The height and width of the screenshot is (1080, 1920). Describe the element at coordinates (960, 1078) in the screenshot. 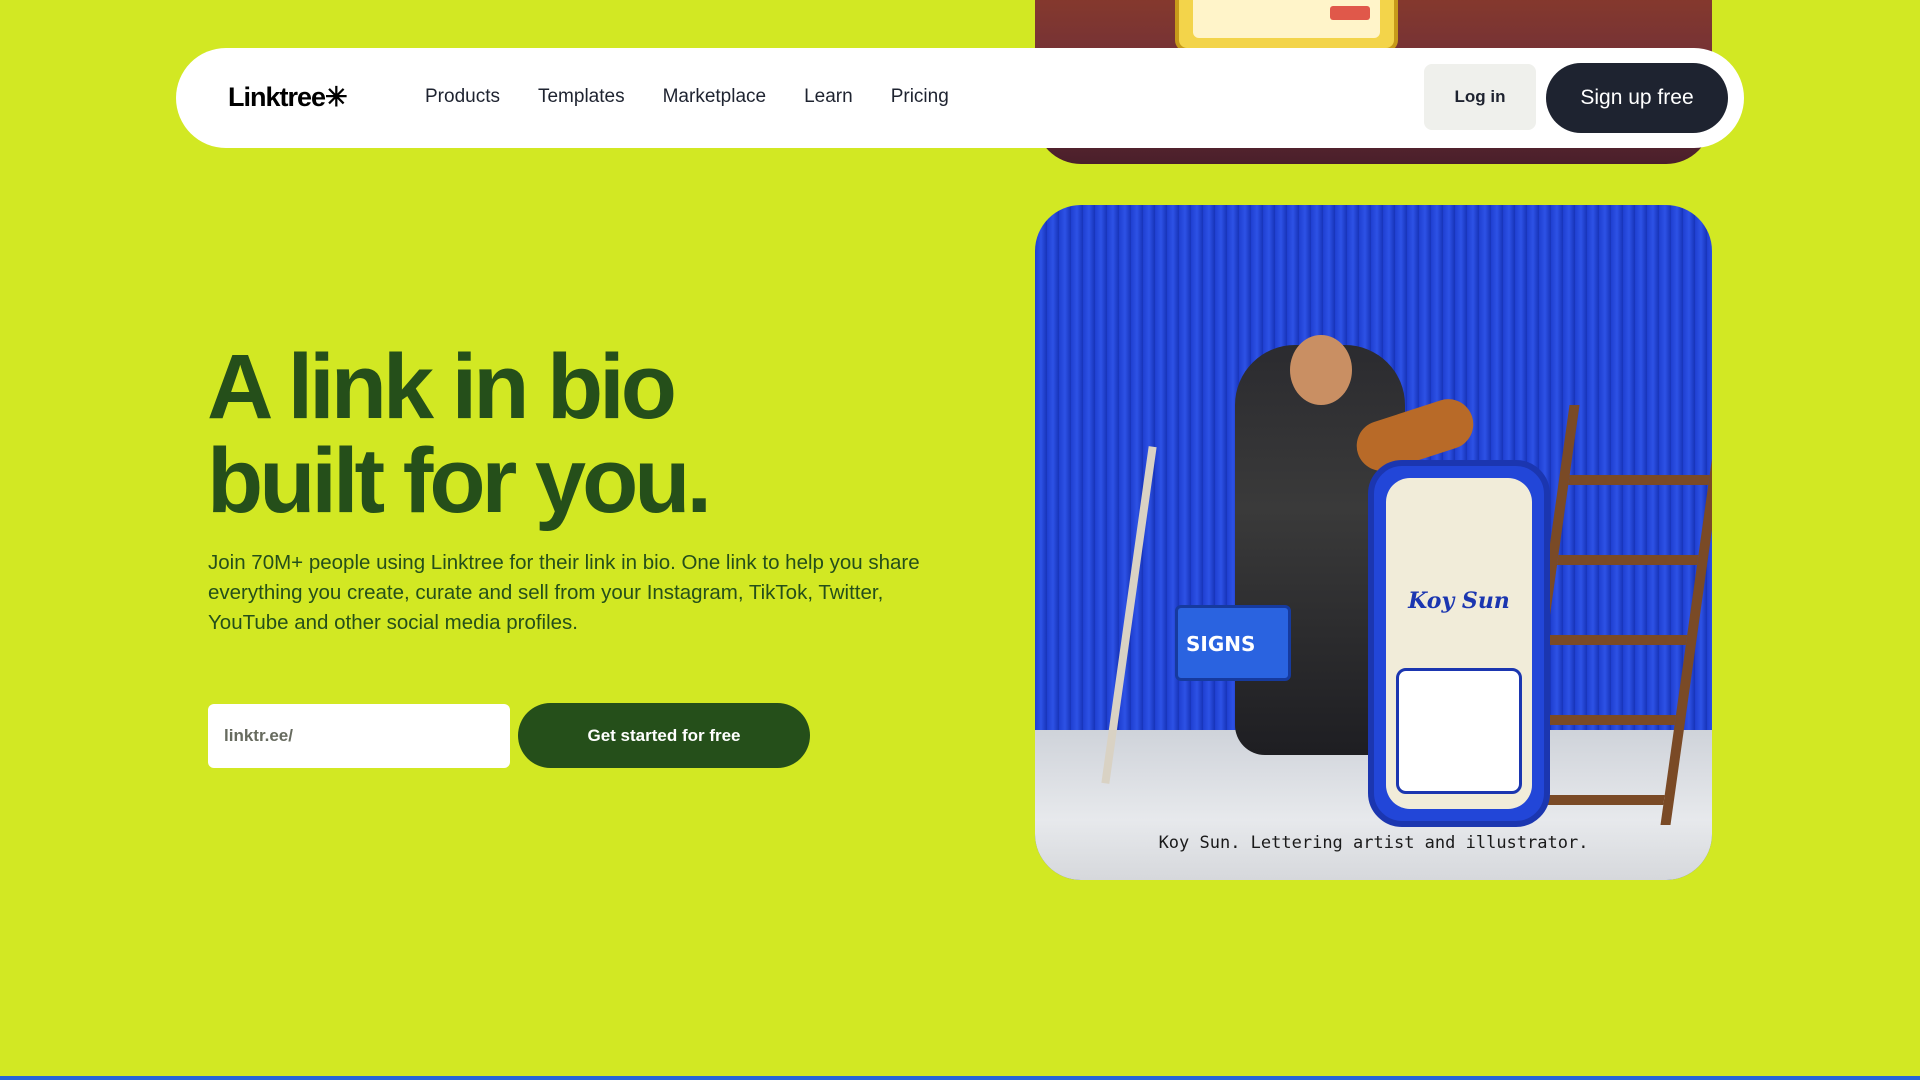

I see `bottom-divider` at that location.